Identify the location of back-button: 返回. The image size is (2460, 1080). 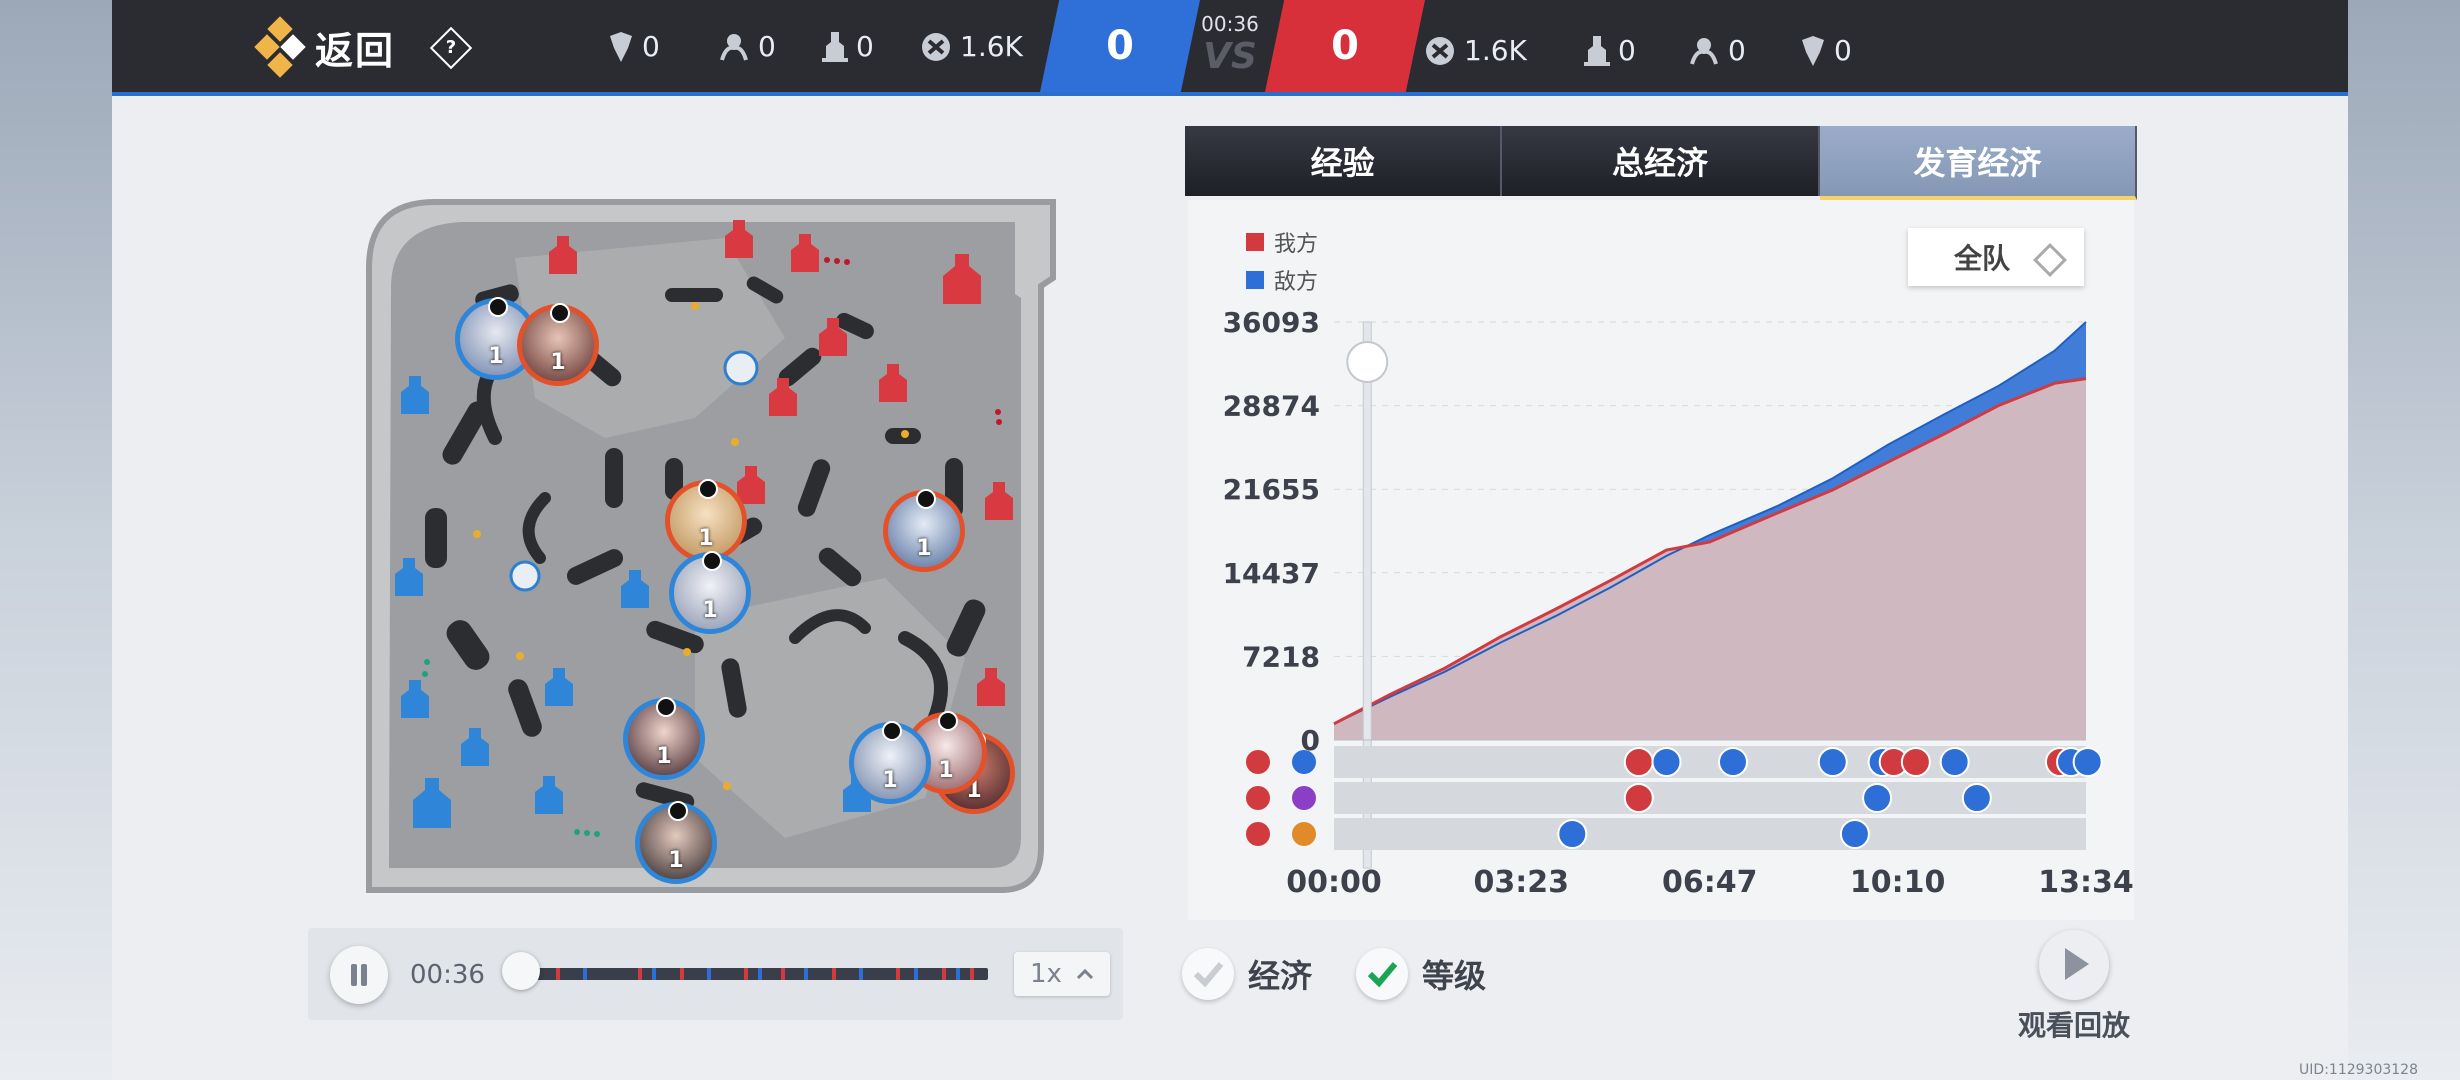
(325, 47).